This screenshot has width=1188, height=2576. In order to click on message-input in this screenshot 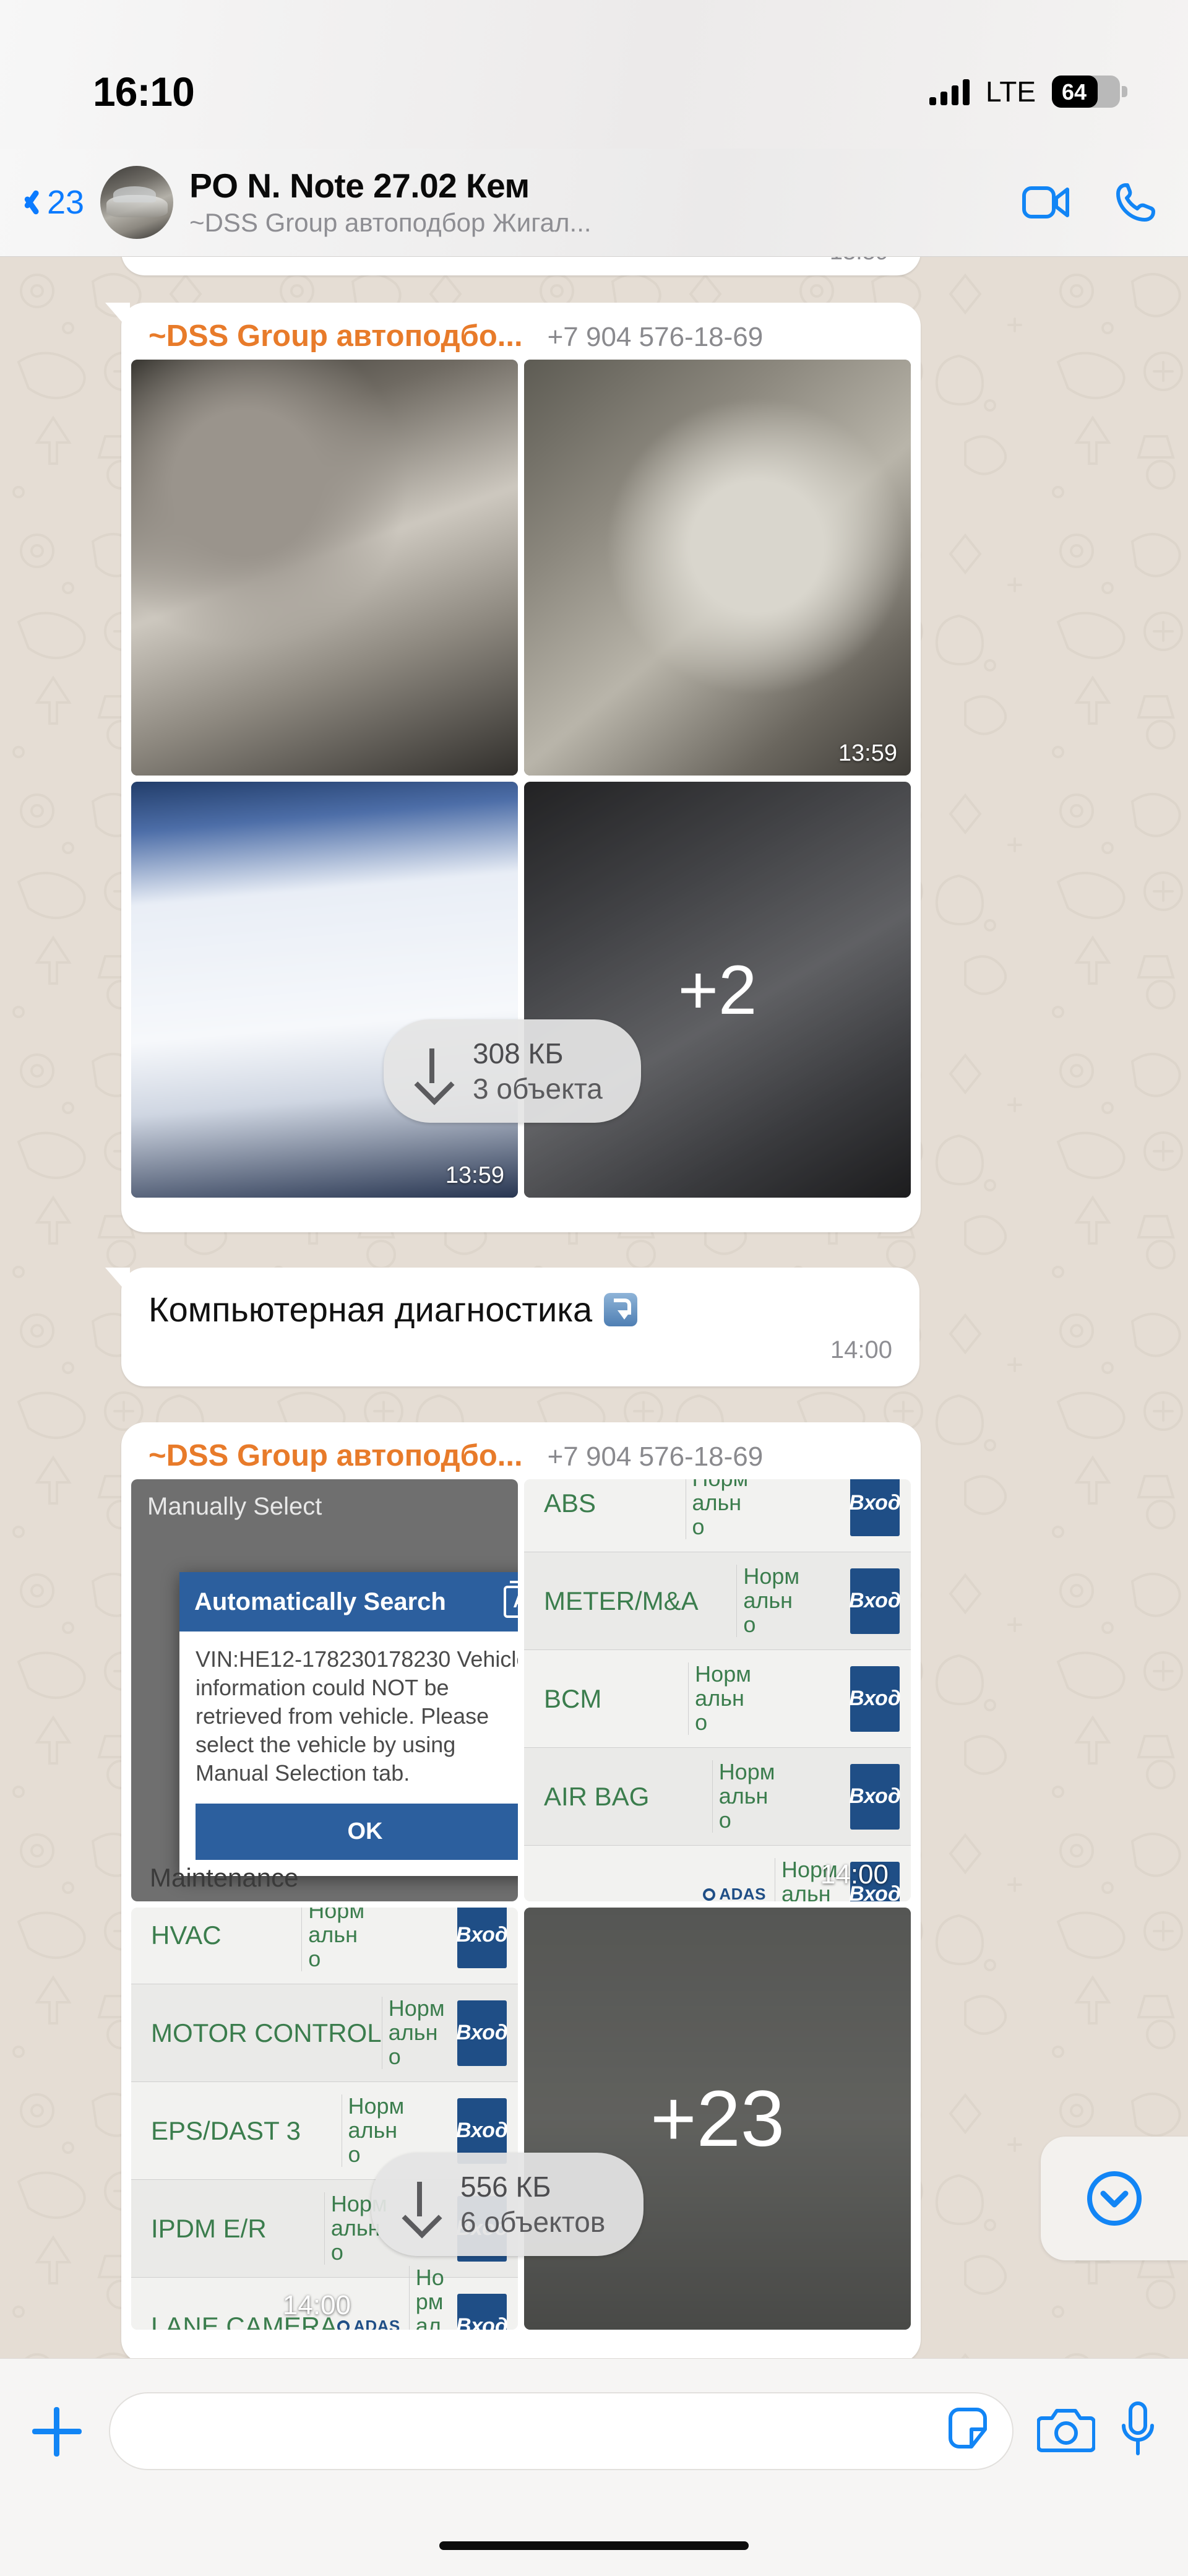, I will do `click(541, 2431)`.